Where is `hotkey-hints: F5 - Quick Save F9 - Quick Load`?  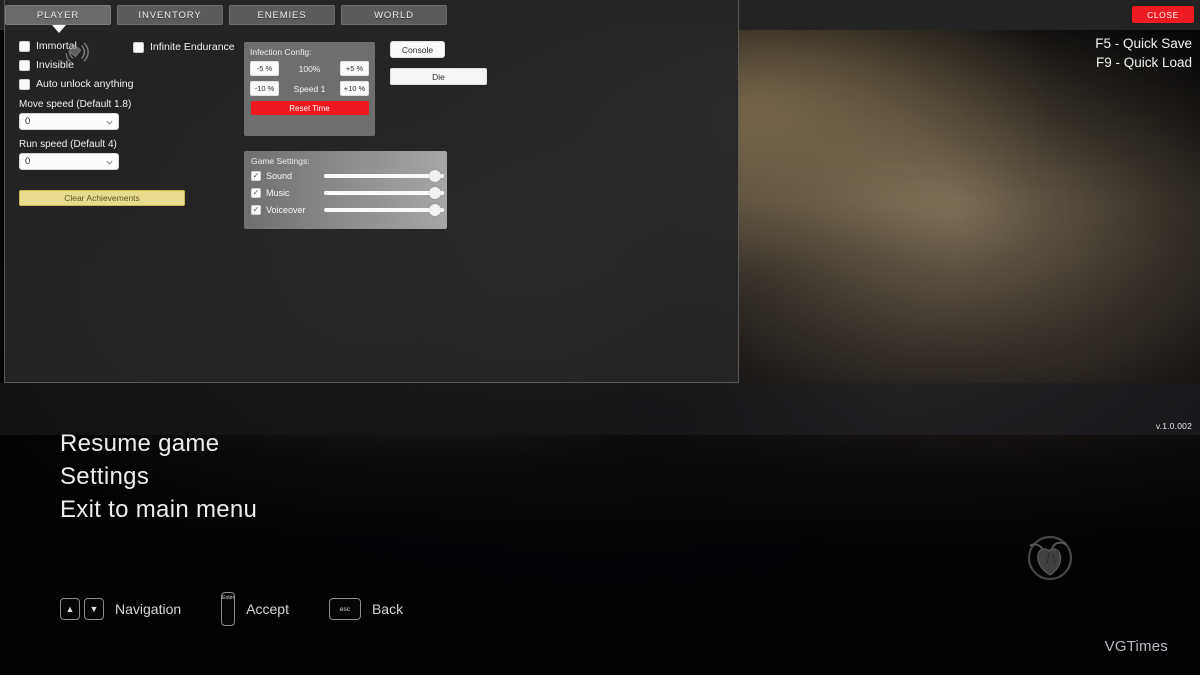 hotkey-hints: F5 - Quick Save F9 - Quick Load is located at coordinates (1143, 53).